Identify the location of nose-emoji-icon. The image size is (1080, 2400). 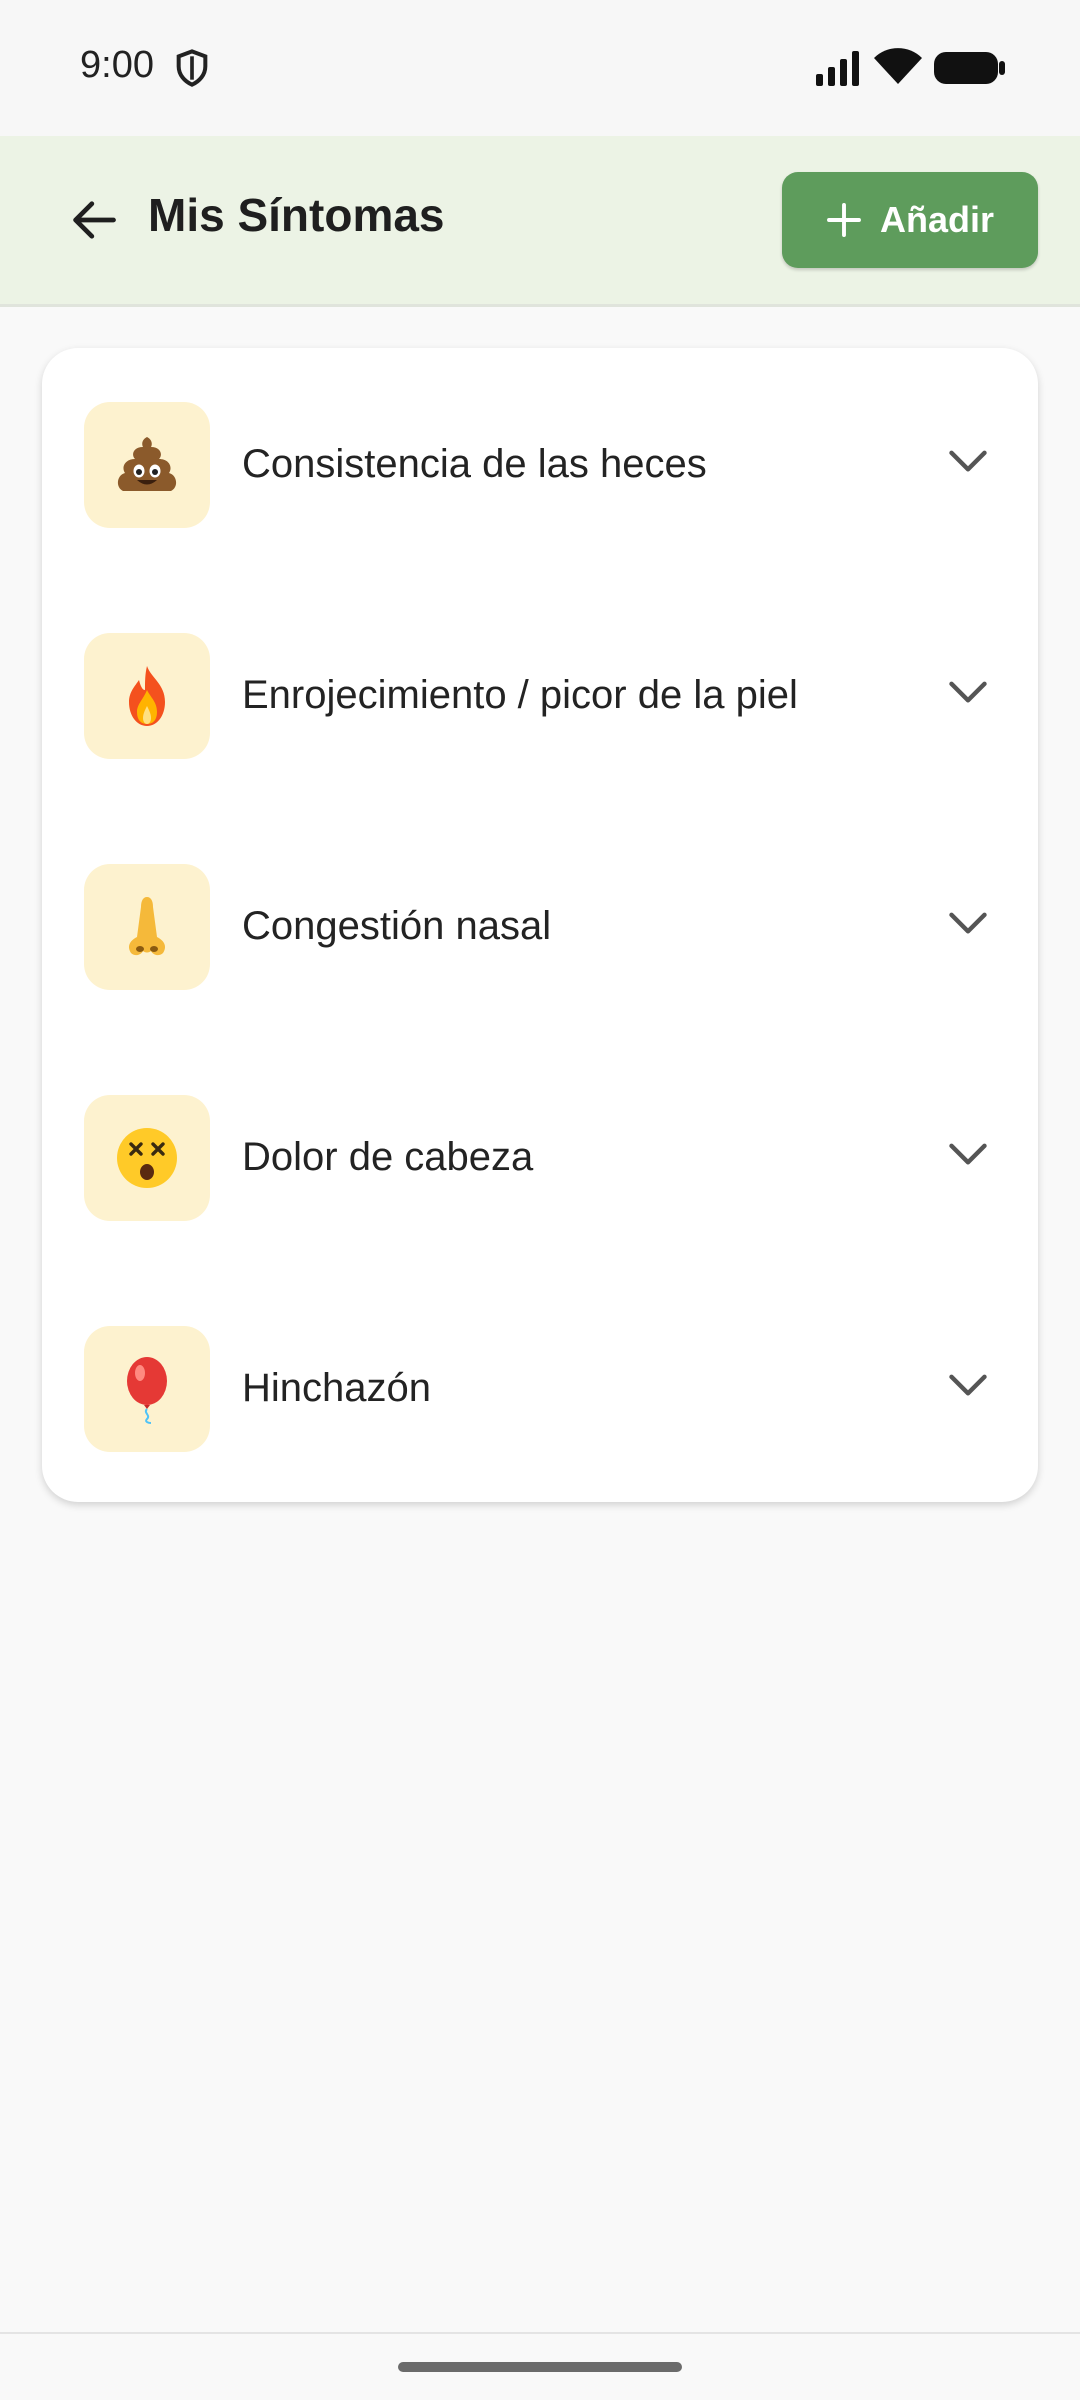
(147, 926).